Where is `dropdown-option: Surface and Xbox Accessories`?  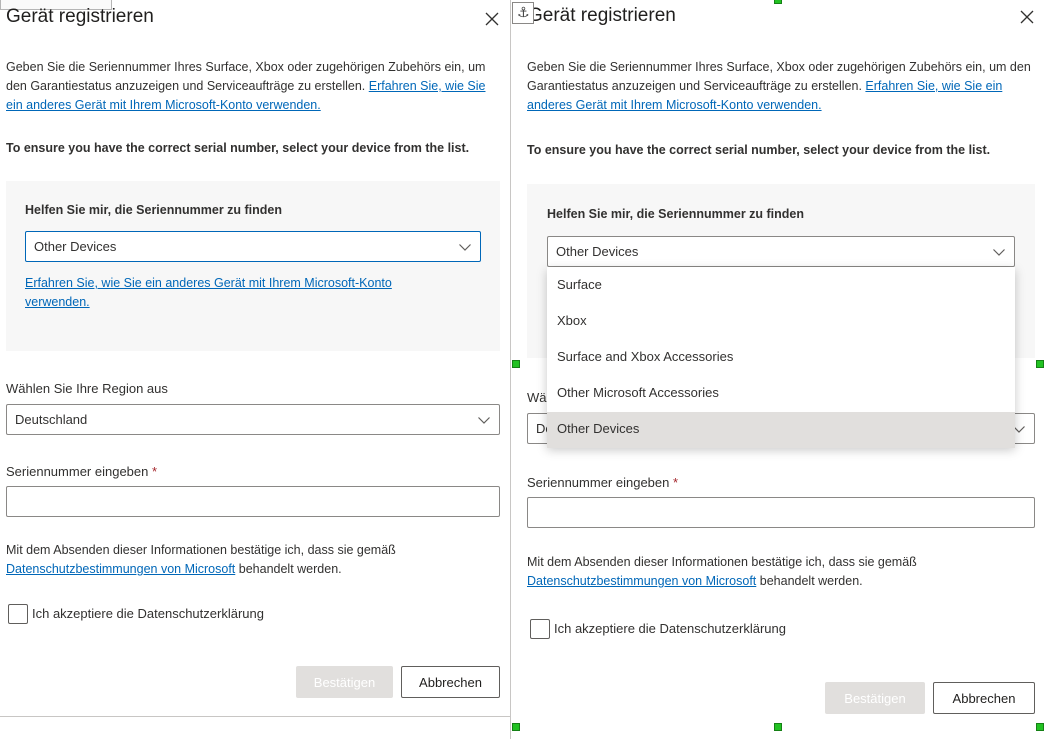 dropdown-option: Surface and Xbox Accessories is located at coordinates (781, 358).